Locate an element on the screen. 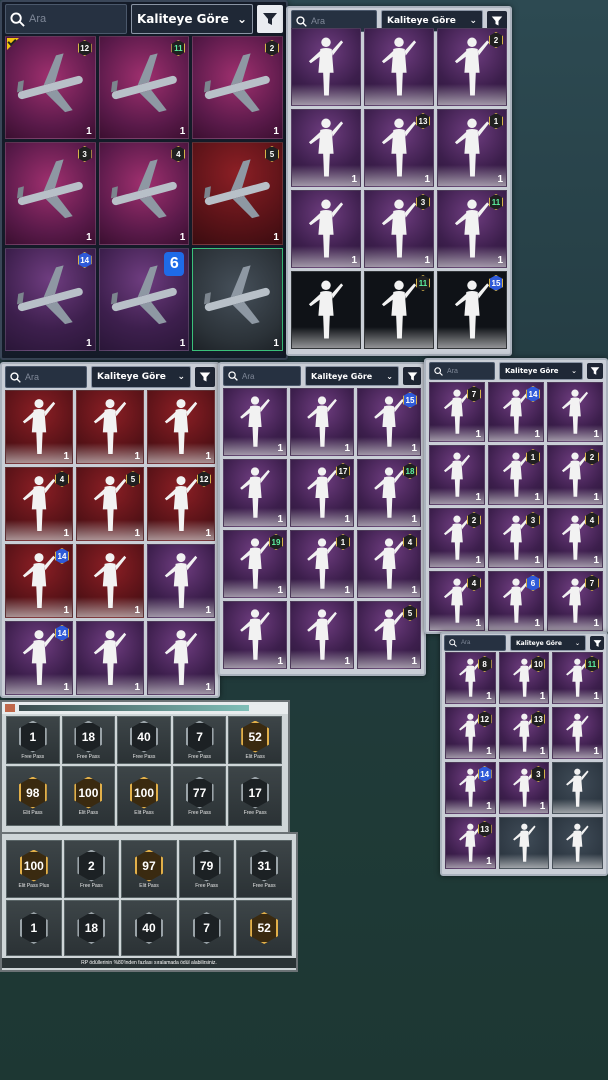  season-rank-card: 1 Free Pass is located at coordinates (33, 740).